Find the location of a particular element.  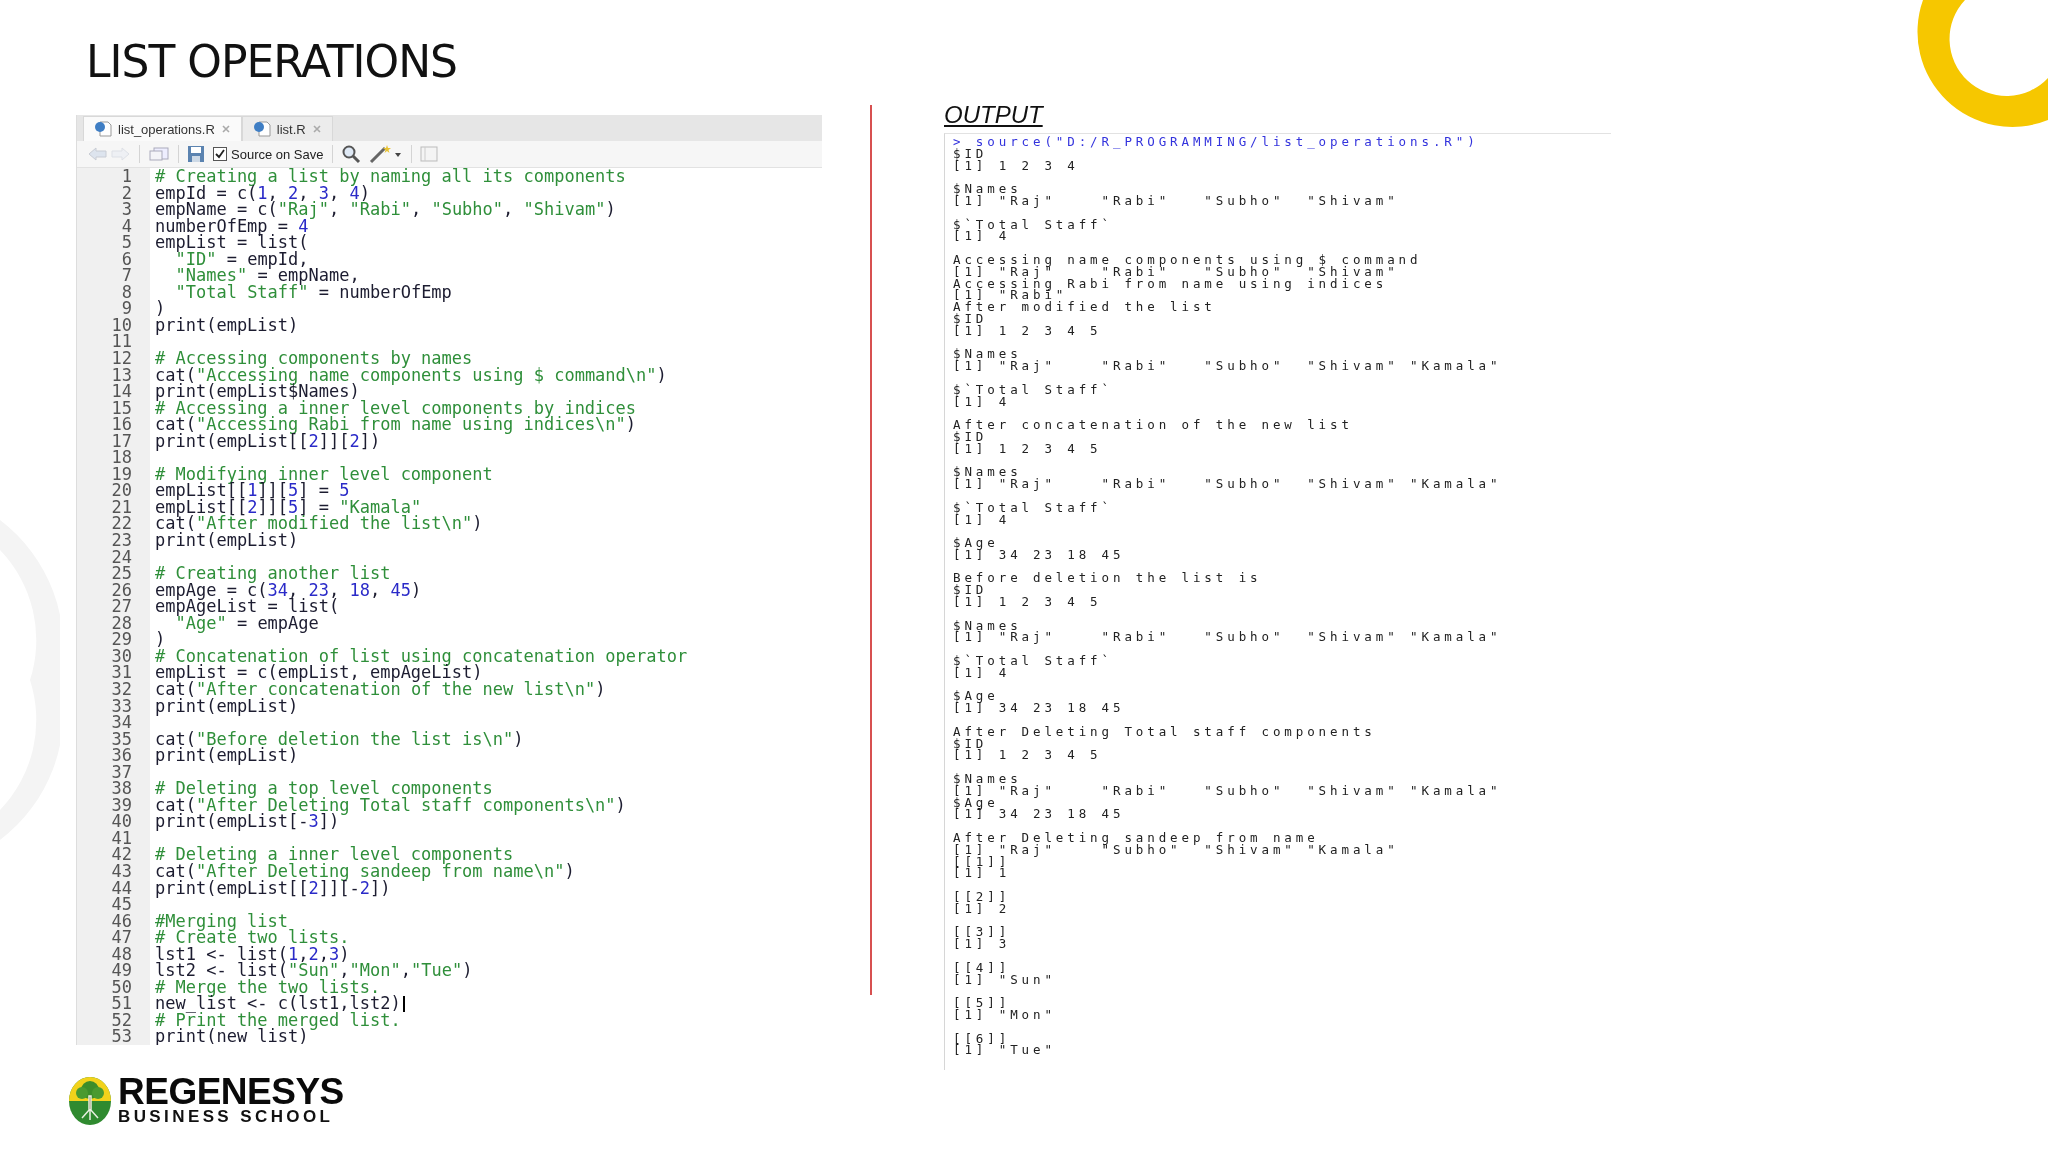

console-output-line: [1] "Mon" is located at coordinates (1005, 1014).